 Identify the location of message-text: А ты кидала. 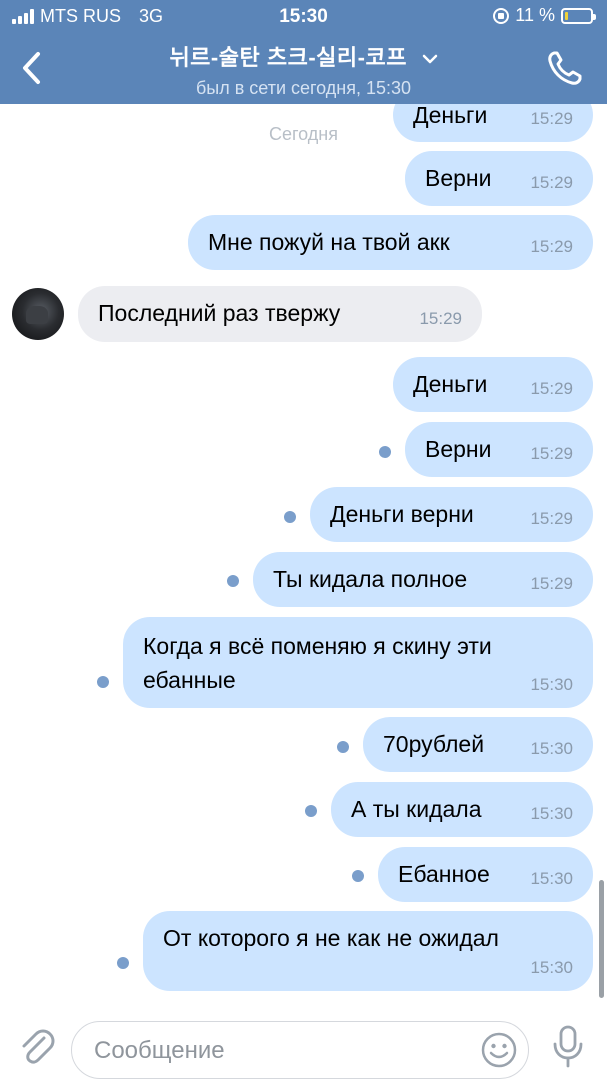
(416, 809).